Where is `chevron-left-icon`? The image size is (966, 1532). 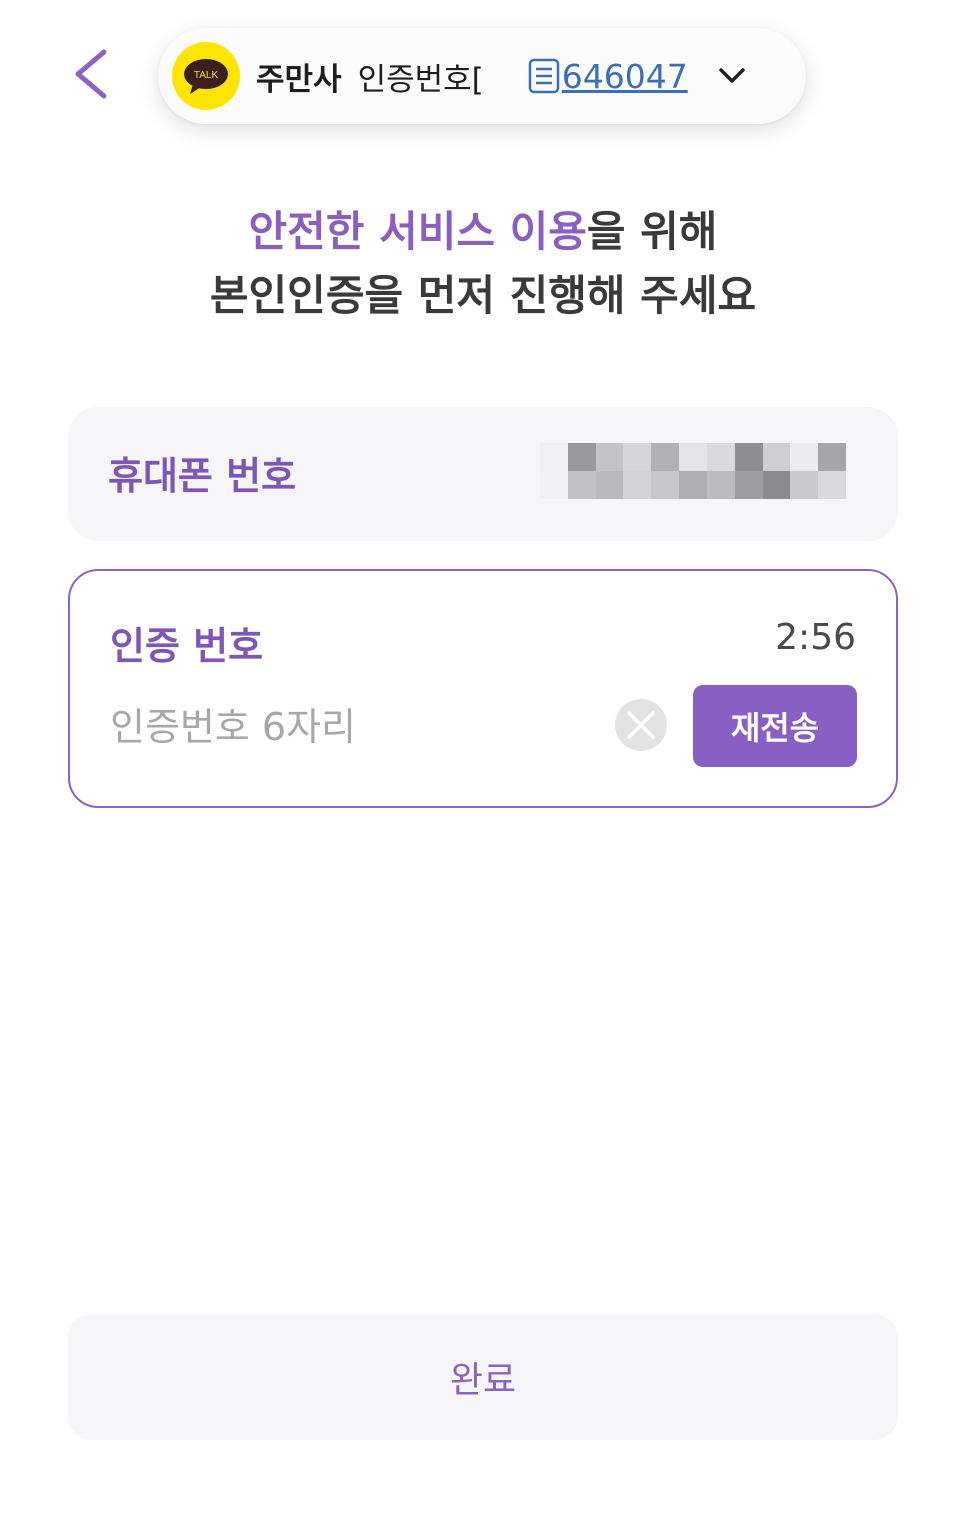 chevron-left-icon is located at coordinates (91, 74).